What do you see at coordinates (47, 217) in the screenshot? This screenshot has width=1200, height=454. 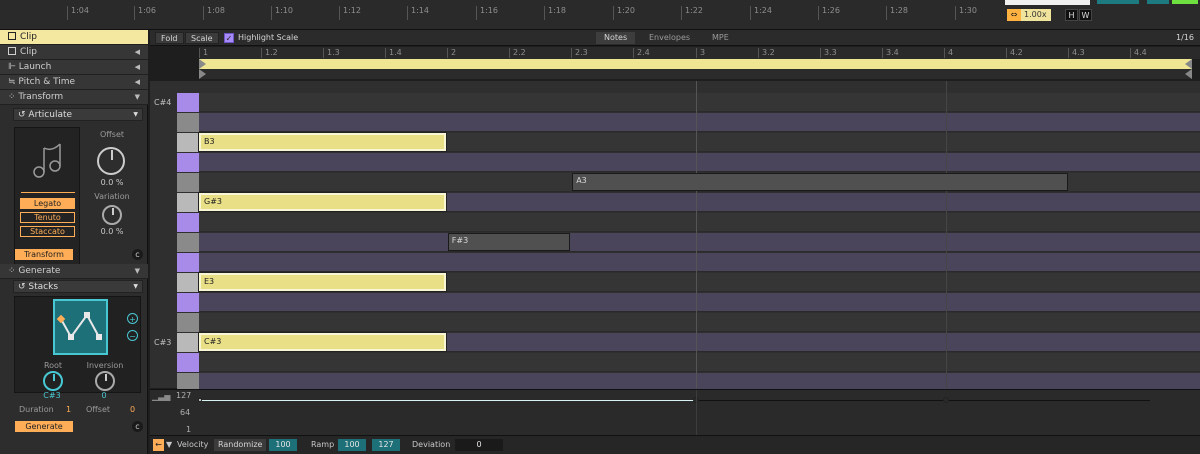 I see `tenuto-button: Tenuto` at bounding box center [47, 217].